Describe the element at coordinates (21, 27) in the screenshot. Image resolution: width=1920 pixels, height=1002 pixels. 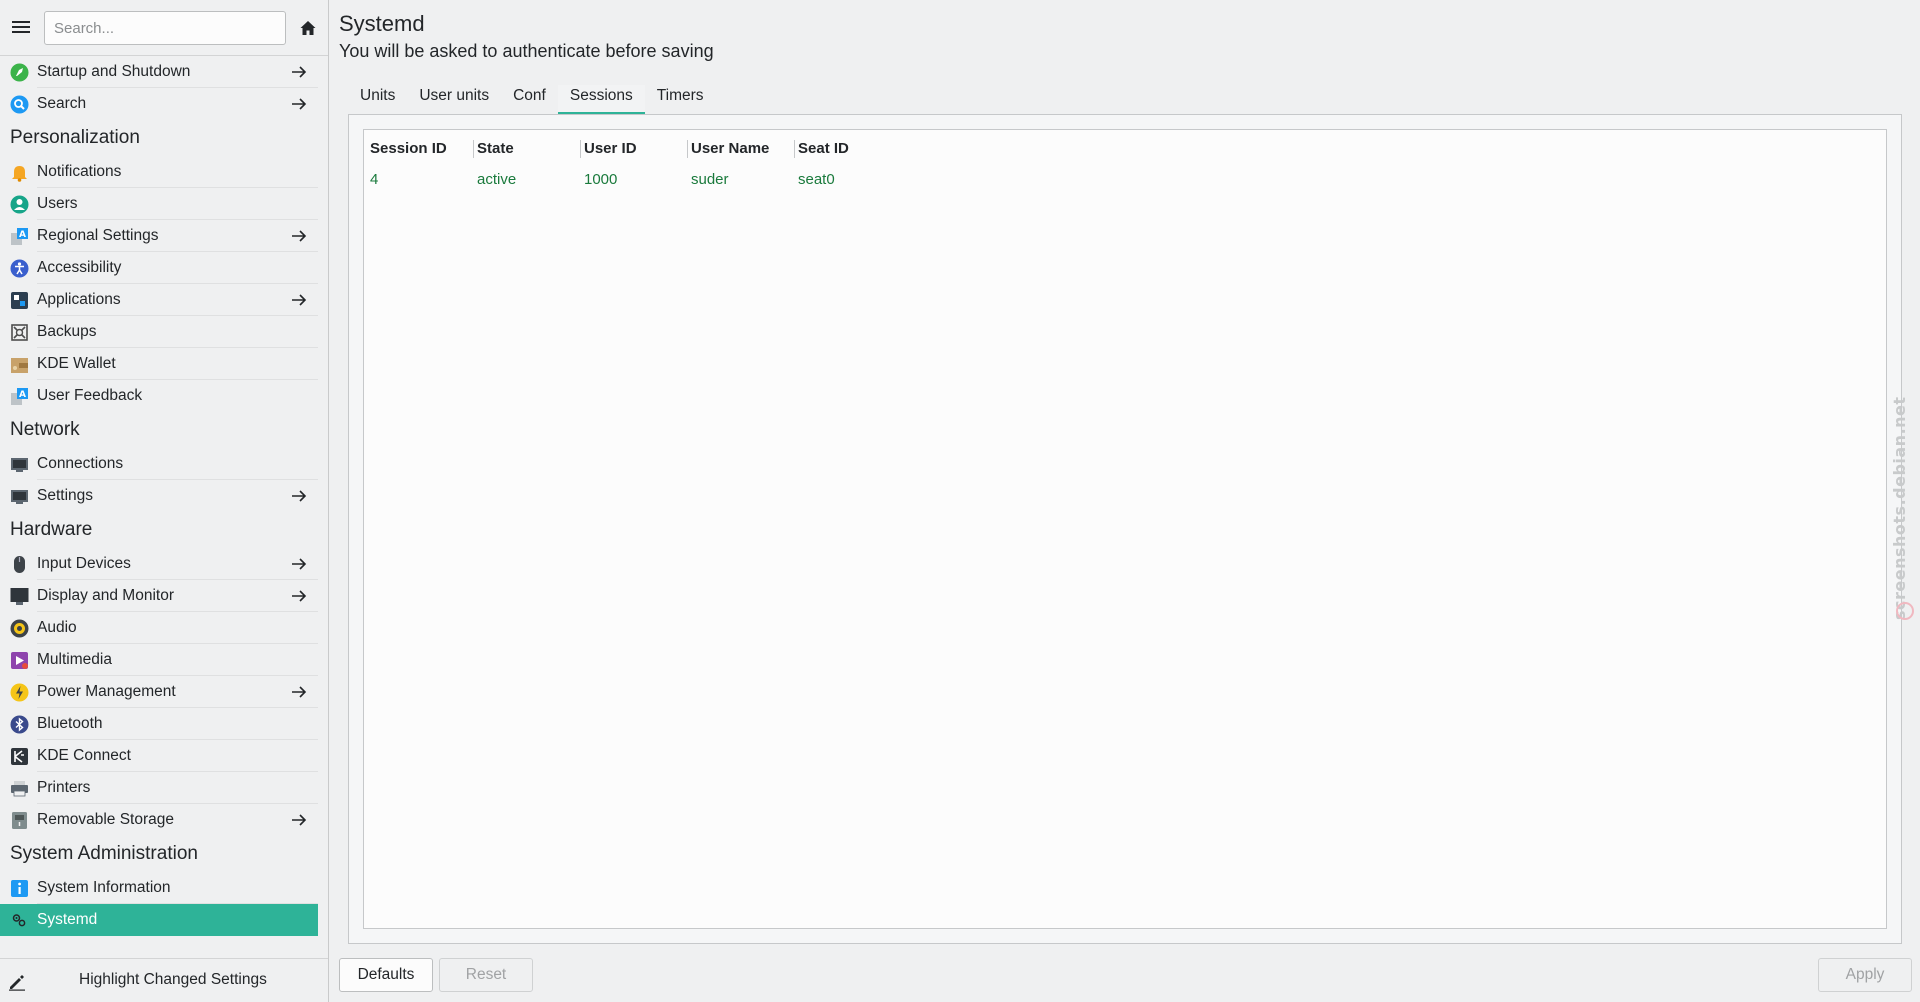
I see `hamburger-menu-icon` at that location.